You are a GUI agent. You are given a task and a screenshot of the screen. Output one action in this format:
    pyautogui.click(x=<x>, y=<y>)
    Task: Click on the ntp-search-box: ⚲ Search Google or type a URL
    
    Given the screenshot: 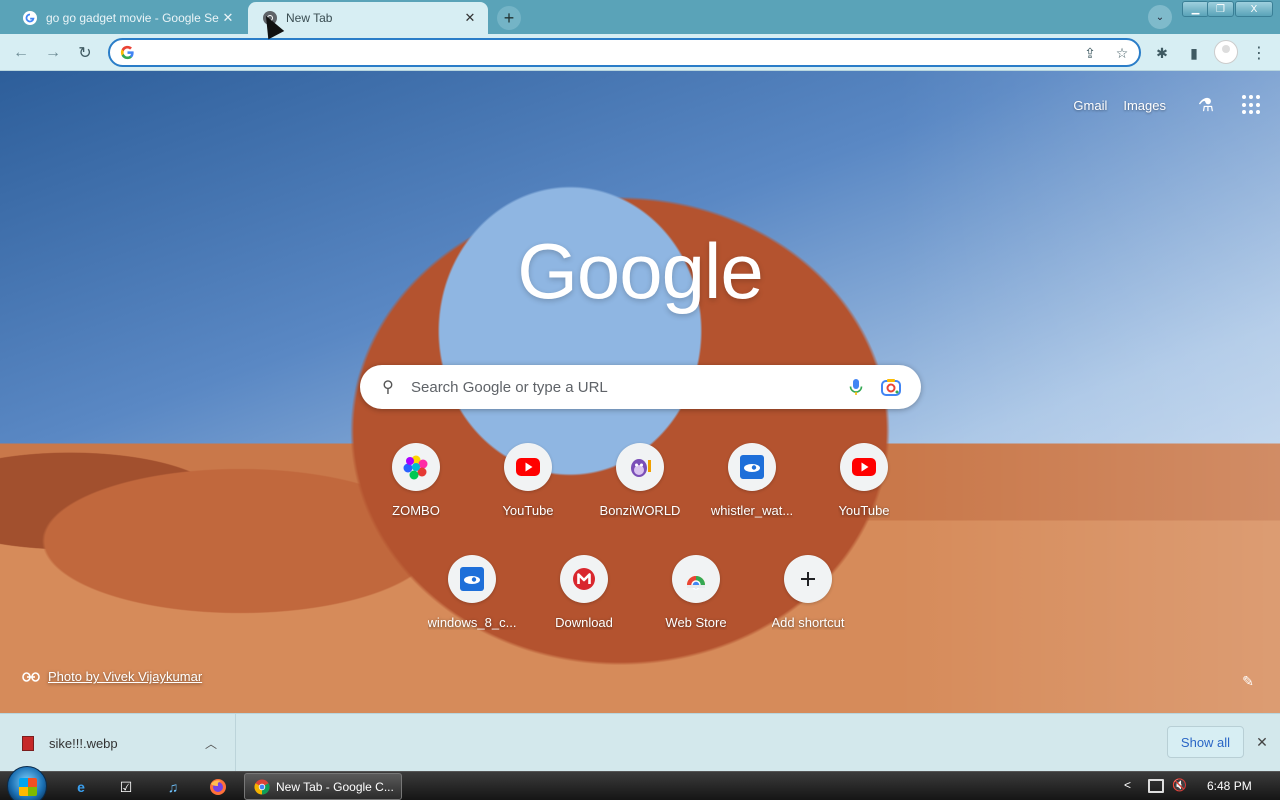 What is the action you would take?
    pyautogui.click(x=640, y=387)
    